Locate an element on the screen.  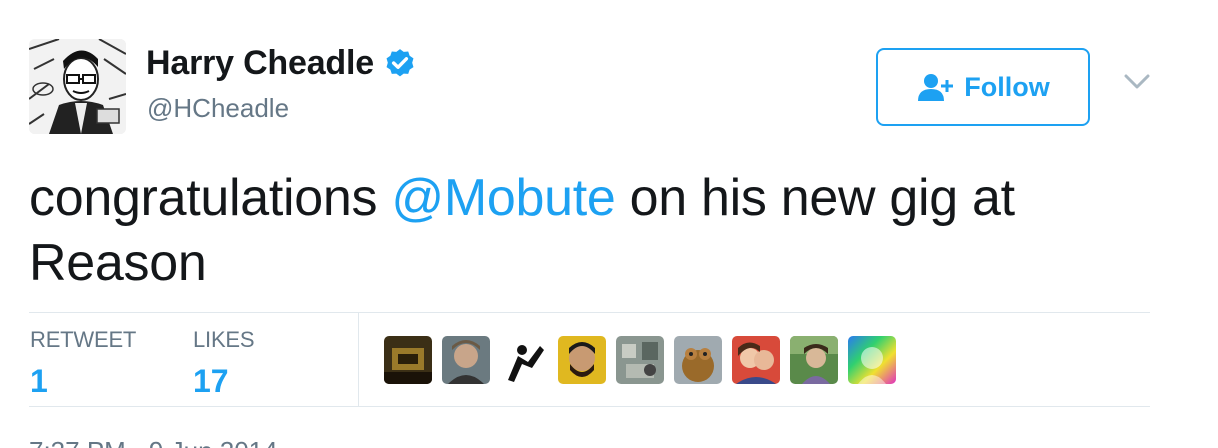
follow-button: Follow is located at coordinates (983, 87).